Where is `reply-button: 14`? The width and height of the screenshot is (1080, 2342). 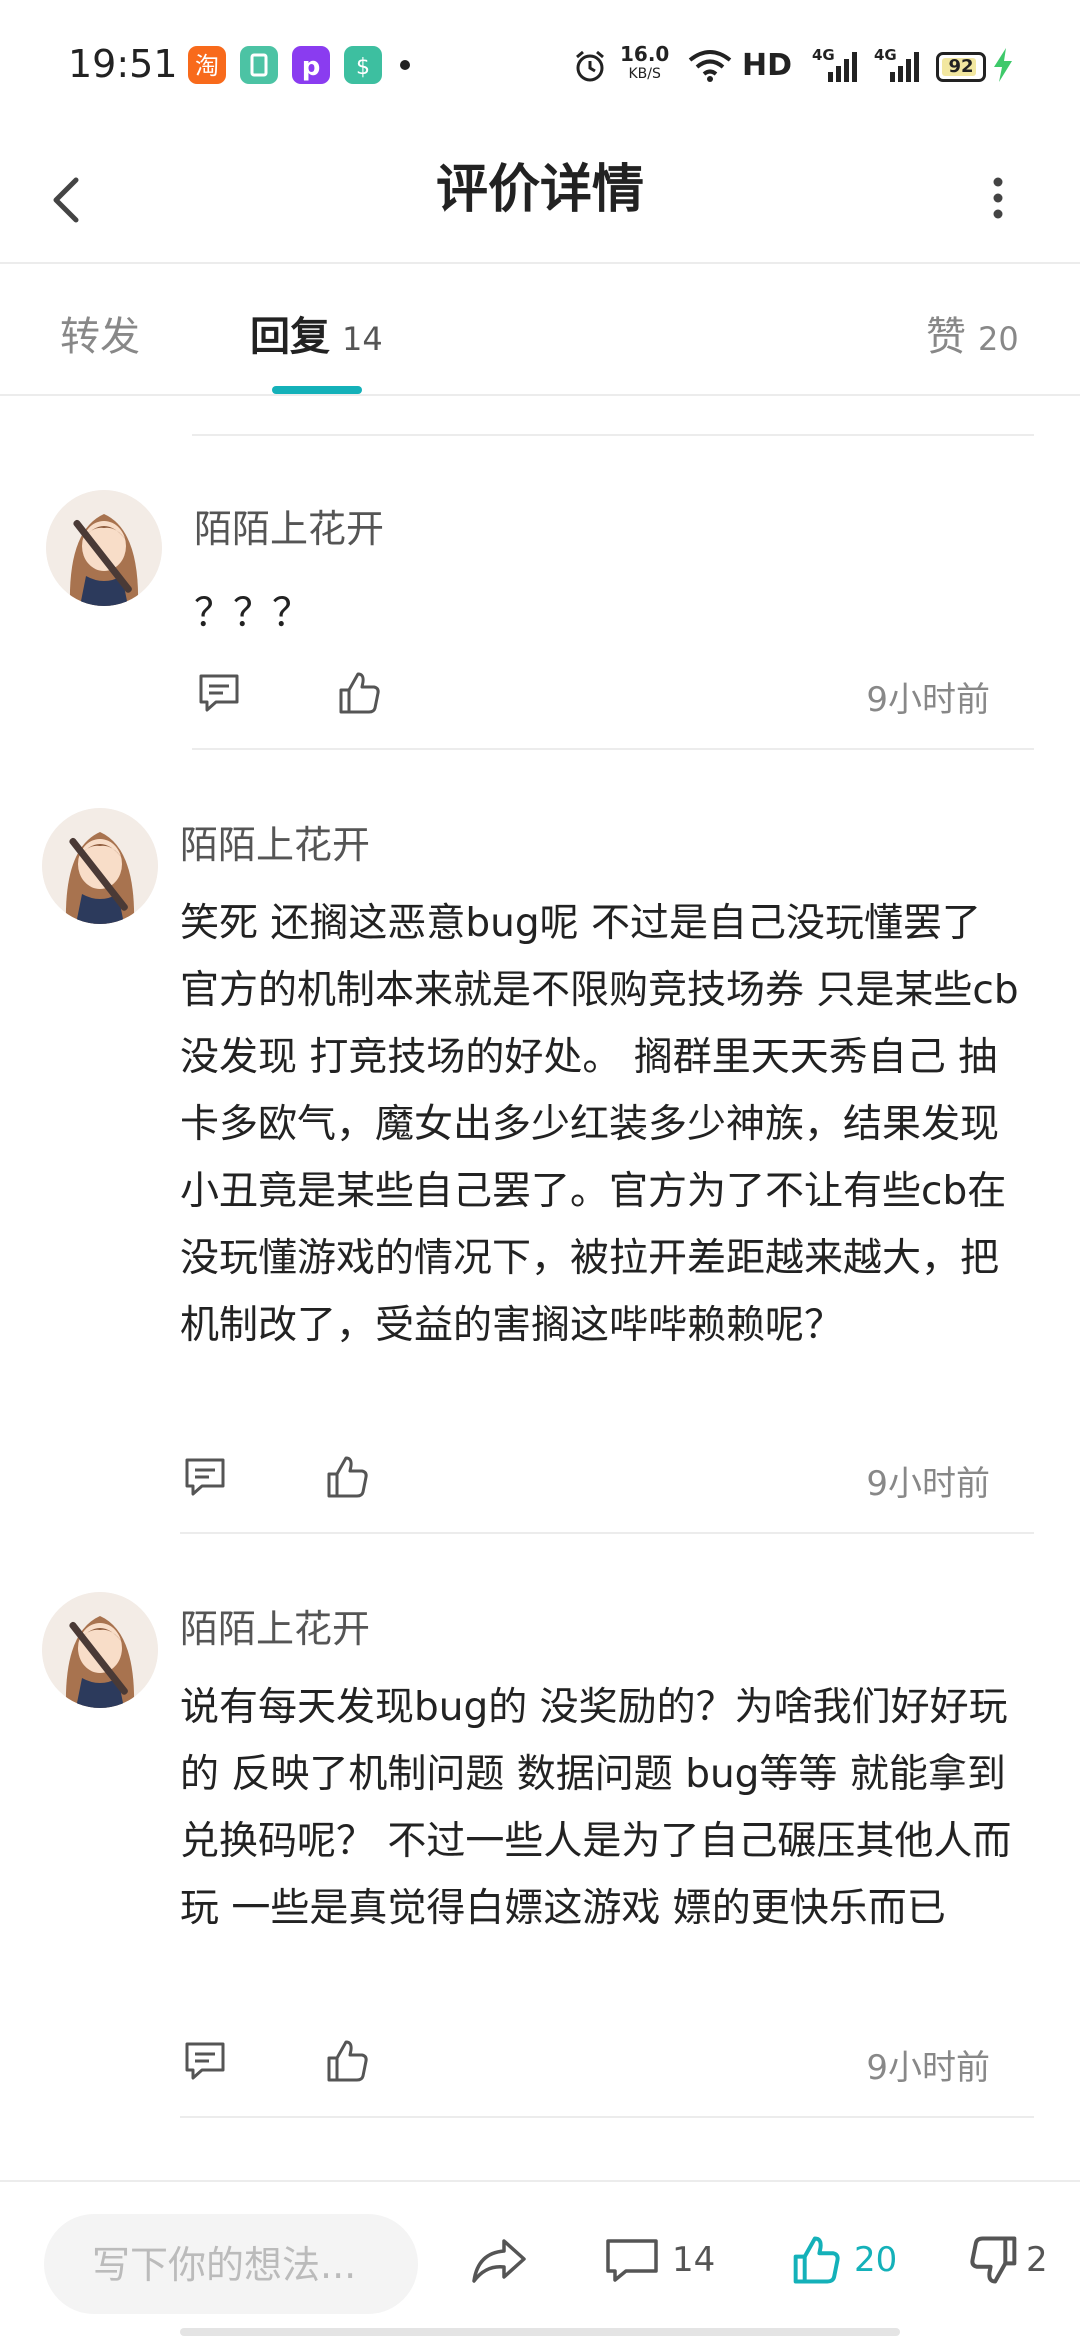
reply-button: 14 is located at coordinates (659, 2260).